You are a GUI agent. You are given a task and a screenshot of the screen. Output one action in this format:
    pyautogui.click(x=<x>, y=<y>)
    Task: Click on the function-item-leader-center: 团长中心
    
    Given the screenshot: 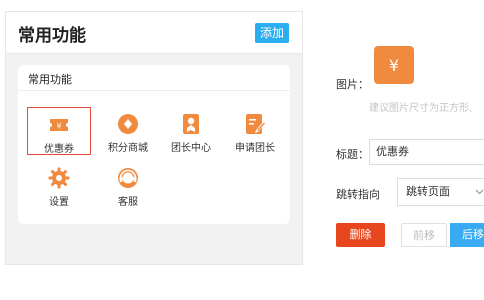 What is the action you would take?
    pyautogui.click(x=191, y=131)
    